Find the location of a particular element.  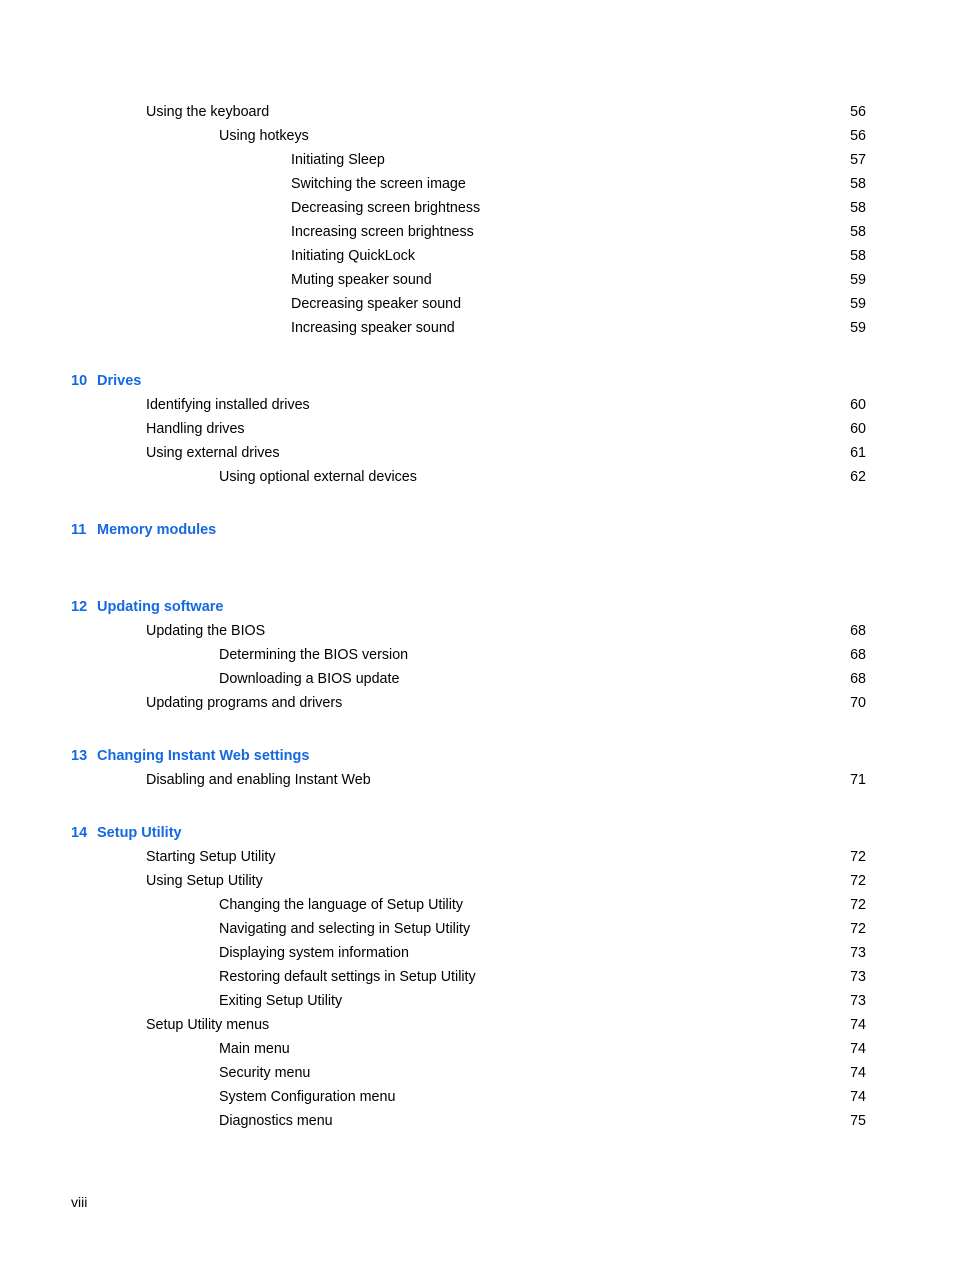

toc-entry-page-number: 56 is located at coordinates (858, 112).